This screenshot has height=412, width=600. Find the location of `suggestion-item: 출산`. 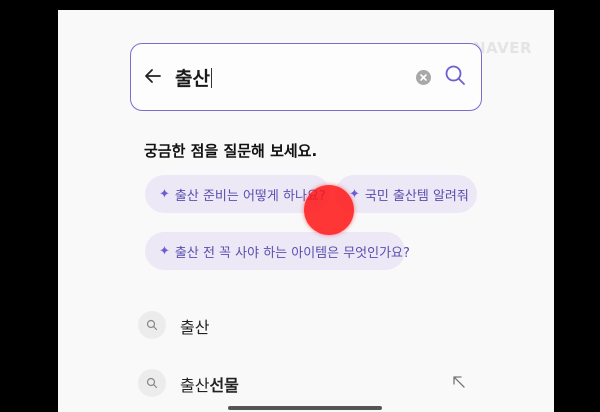

suggestion-item: 출산 is located at coordinates (308, 325).